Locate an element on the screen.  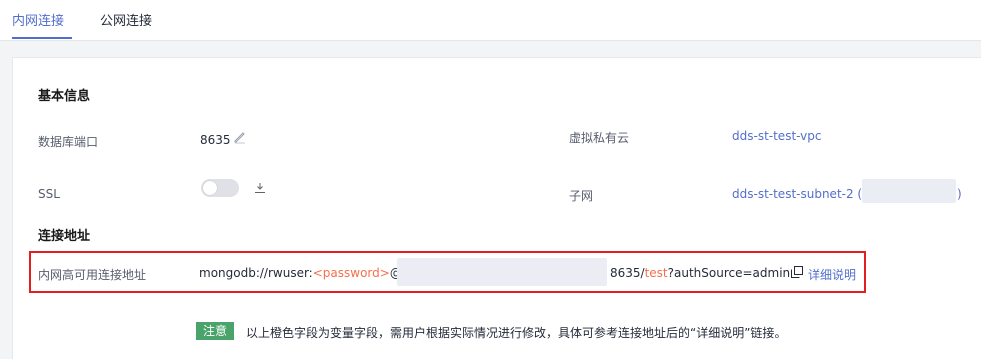
subnet-name: dds-st-test-subnet-2 ( is located at coordinates (797, 194).